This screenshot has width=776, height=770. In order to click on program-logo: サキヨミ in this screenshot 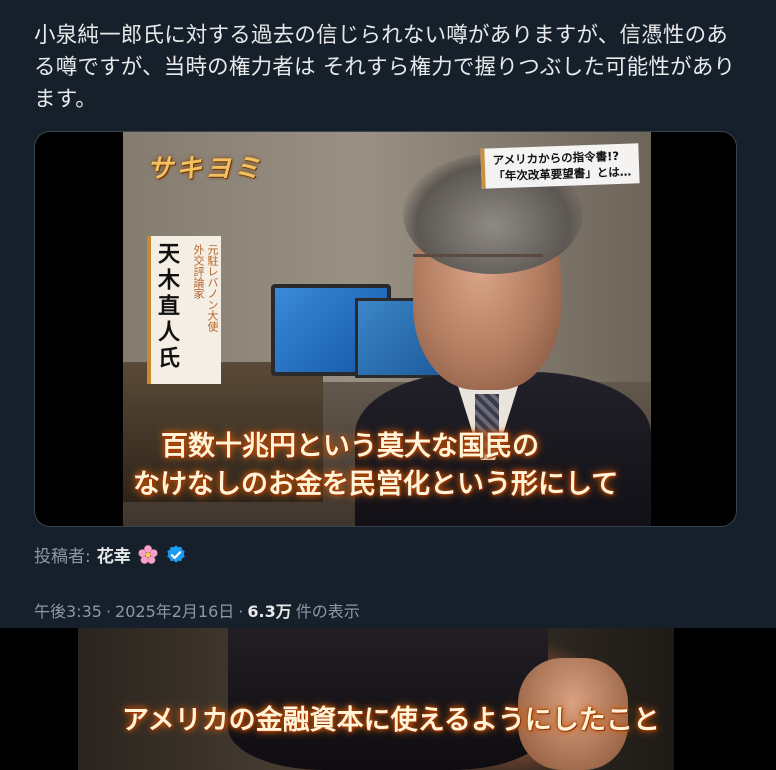, I will do `click(205, 169)`.